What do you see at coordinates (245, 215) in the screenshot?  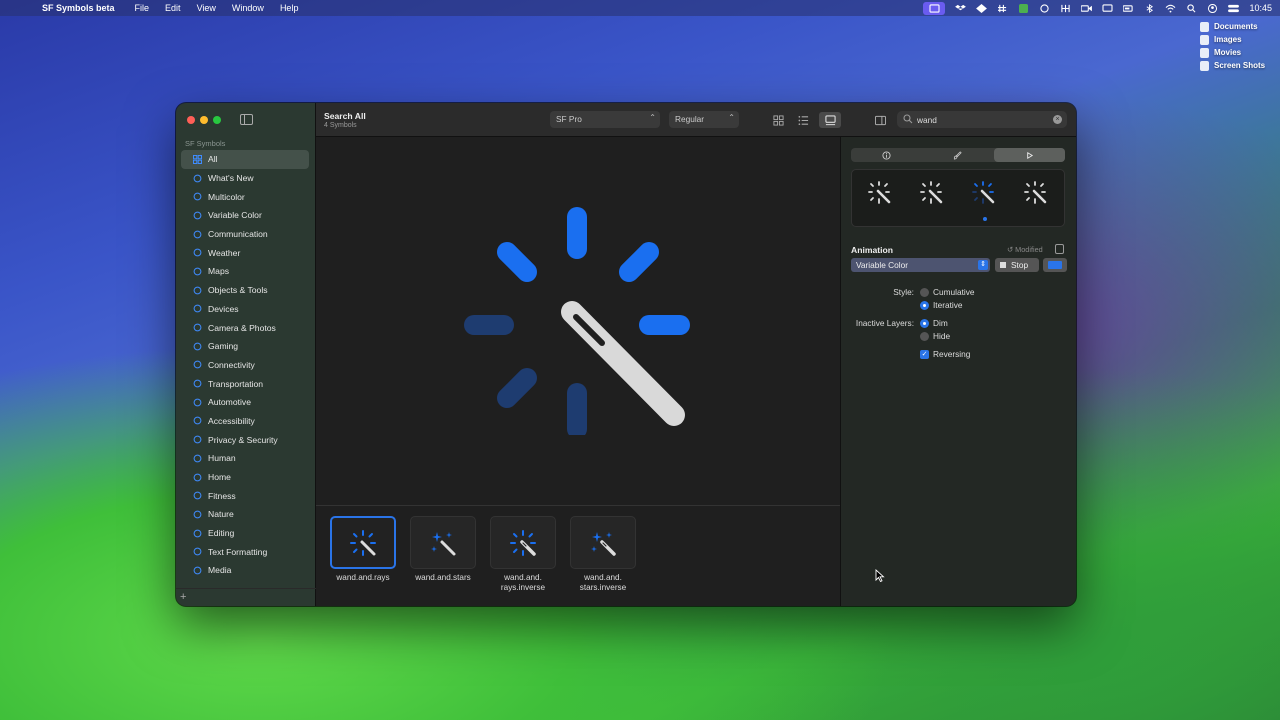 I see `sidebar-item-variable-color: Variable Color` at bounding box center [245, 215].